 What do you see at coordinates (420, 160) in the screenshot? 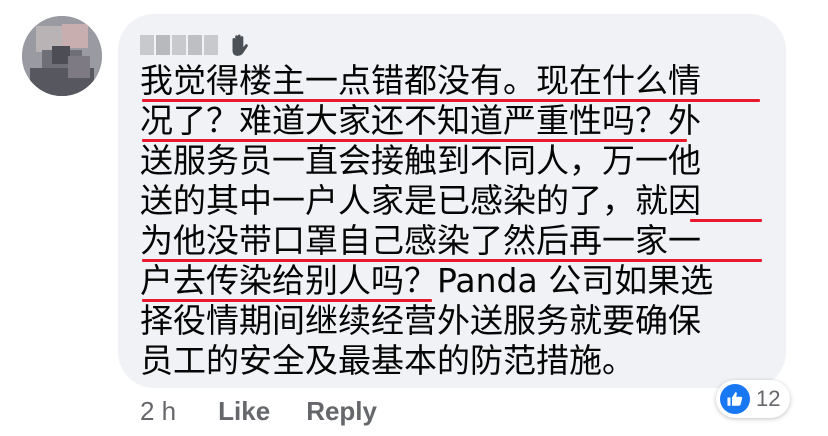
I see `comment-line-3: 送服务员一直会接触到不同人，万一他` at bounding box center [420, 160].